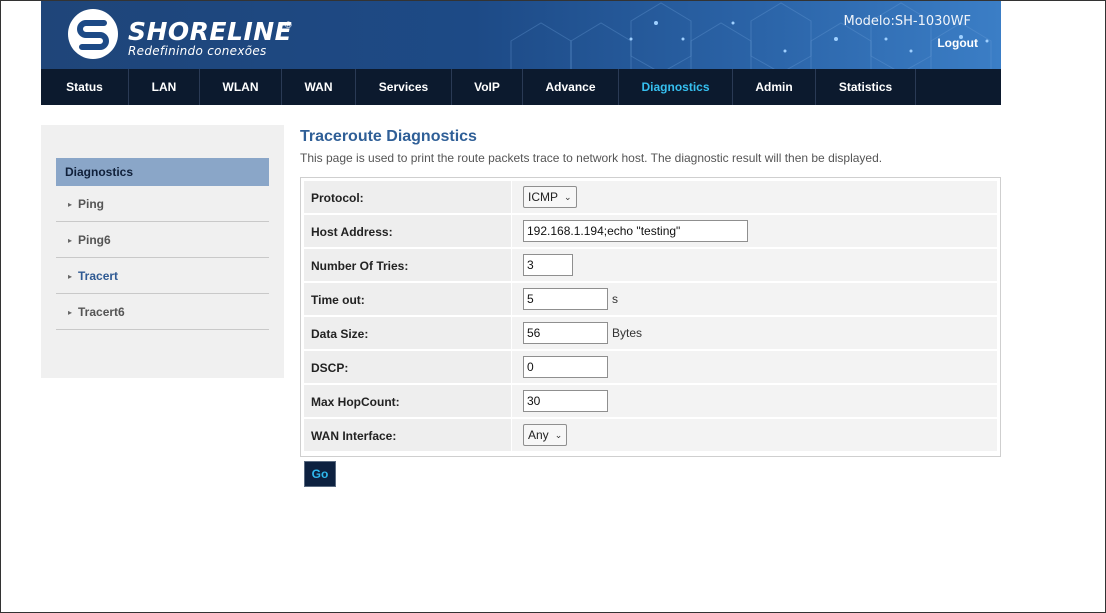 The image size is (1106, 613). What do you see at coordinates (650, 436) in the screenshot?
I see `form-row-wan: WAN Interface: Any ⌄` at bounding box center [650, 436].